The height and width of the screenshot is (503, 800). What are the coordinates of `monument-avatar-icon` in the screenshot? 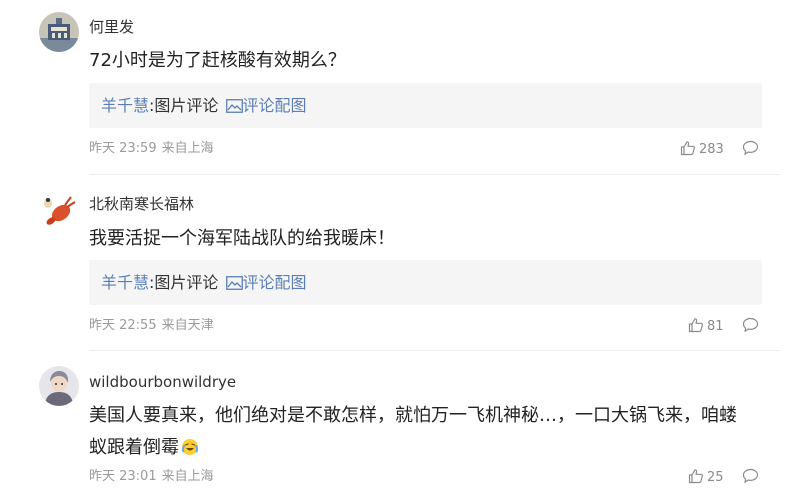 It's located at (59, 32).